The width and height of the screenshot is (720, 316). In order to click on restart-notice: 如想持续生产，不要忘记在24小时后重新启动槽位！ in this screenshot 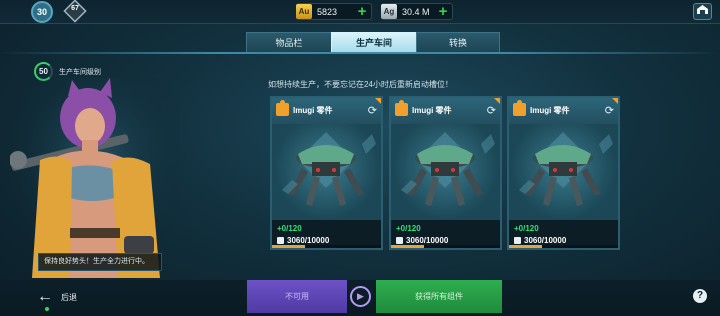, I will do `click(360, 84)`.